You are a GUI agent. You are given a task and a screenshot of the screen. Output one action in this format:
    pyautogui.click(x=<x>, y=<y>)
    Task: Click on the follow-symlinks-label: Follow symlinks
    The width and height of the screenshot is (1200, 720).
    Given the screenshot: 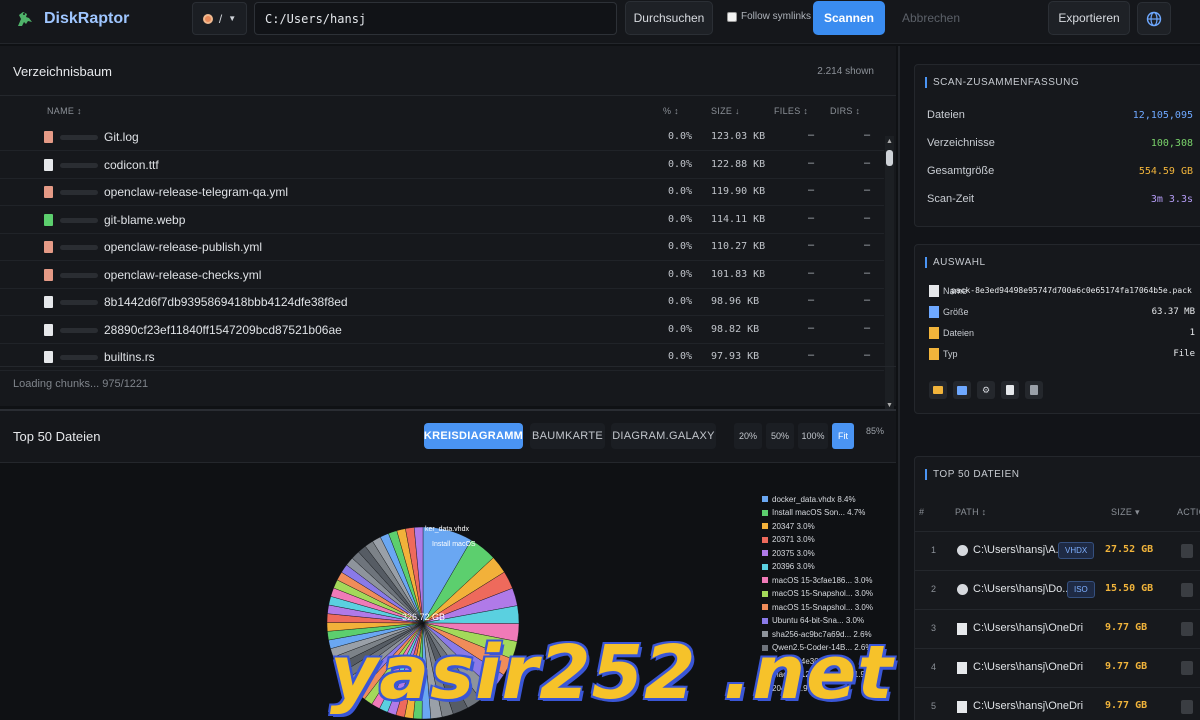 What is the action you would take?
    pyautogui.click(x=776, y=16)
    